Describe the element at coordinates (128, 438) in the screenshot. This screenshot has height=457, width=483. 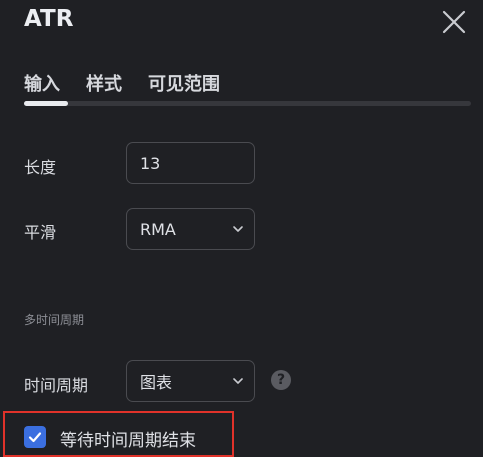
I see `wait-for-close-label: 等待时间周期结束` at that location.